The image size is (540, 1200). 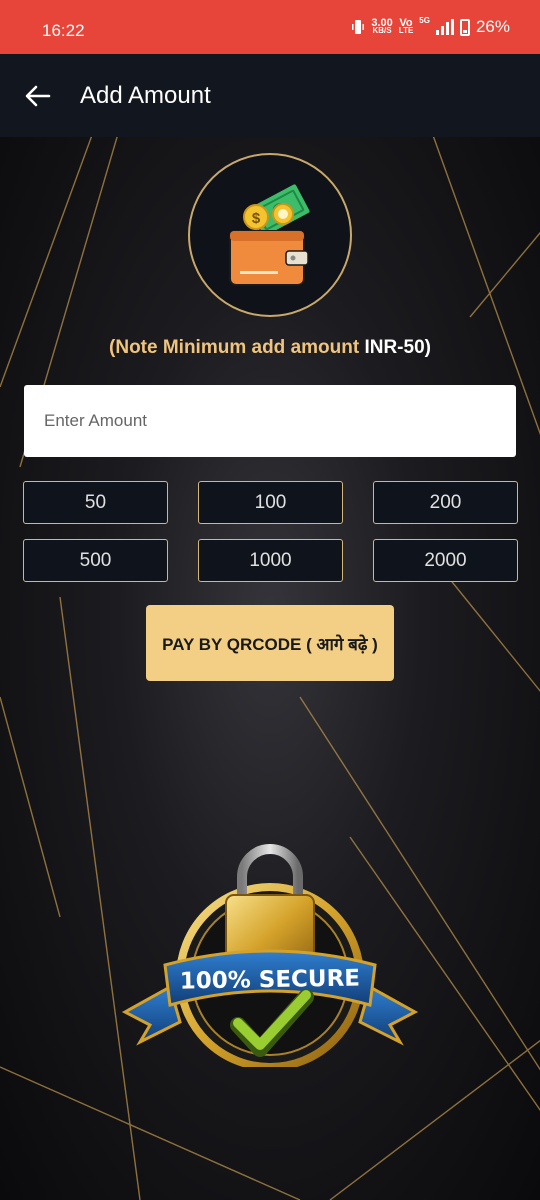 What do you see at coordinates (145, 95) in the screenshot?
I see `page-title: Add Amount` at bounding box center [145, 95].